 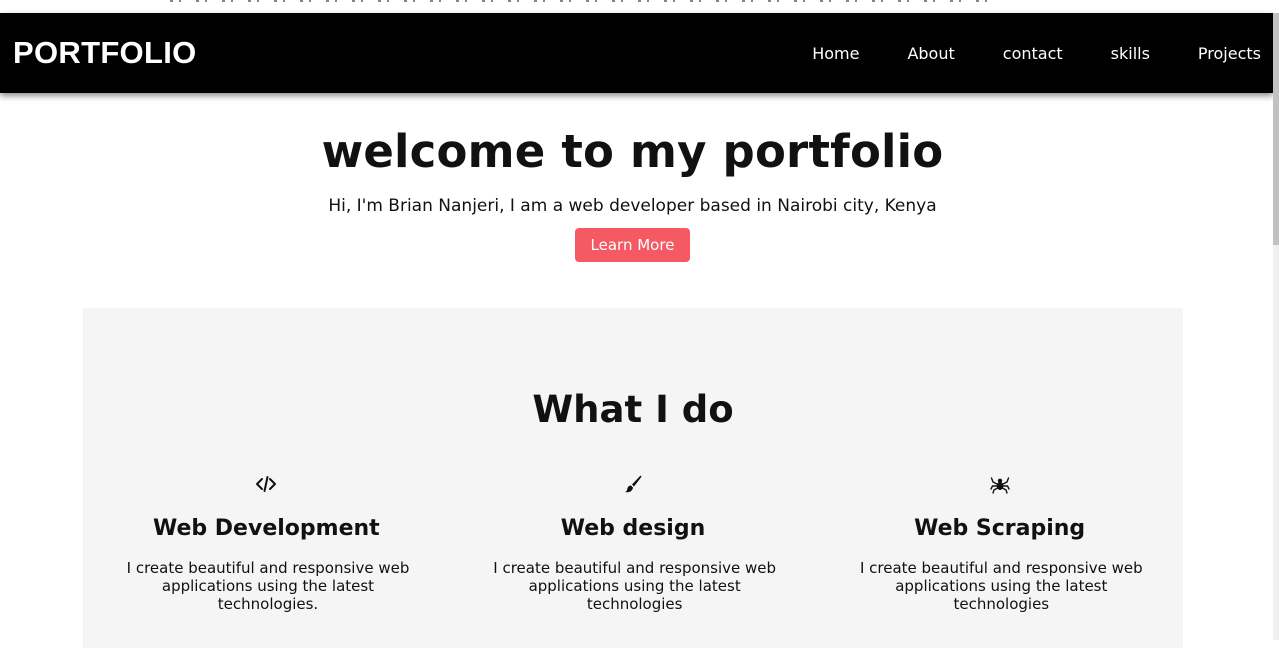 What do you see at coordinates (632, 151) in the screenshot?
I see `hero-title: welcome to my portfolio` at bounding box center [632, 151].